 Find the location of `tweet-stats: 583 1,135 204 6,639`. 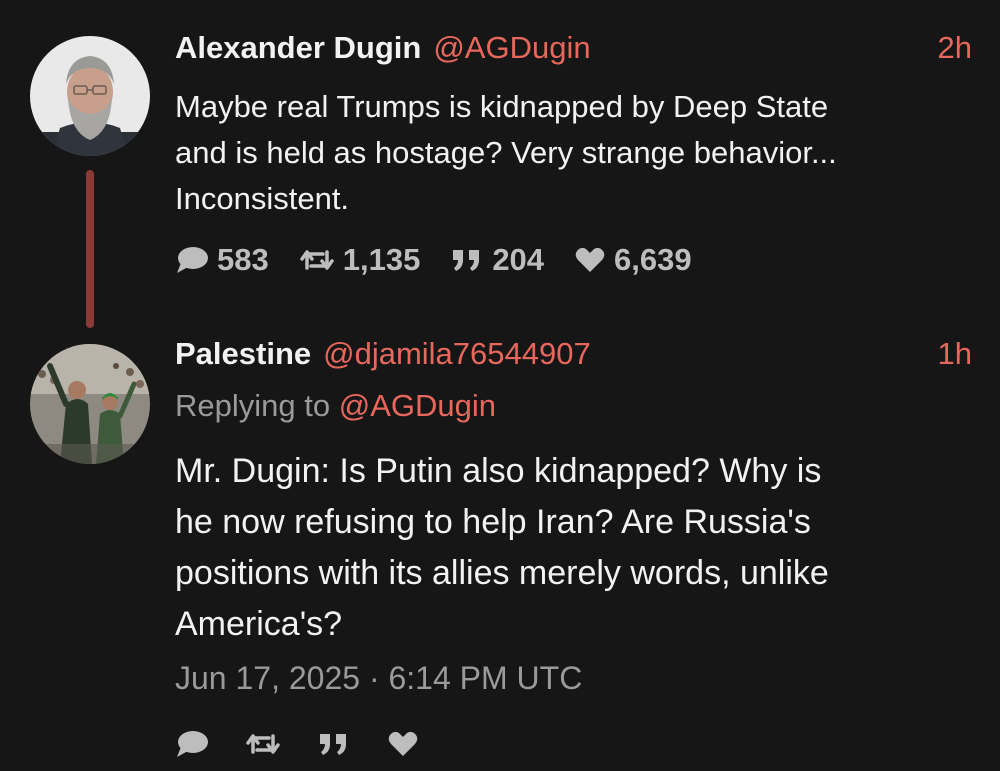

tweet-stats: 583 1,135 204 6,639 is located at coordinates (448, 260).